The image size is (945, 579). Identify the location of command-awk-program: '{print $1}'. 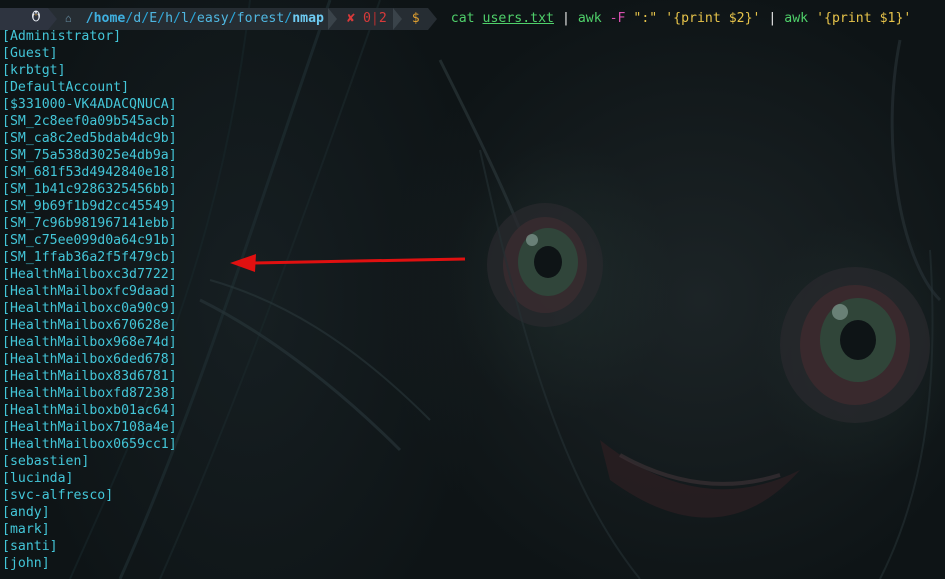
(860, 18).